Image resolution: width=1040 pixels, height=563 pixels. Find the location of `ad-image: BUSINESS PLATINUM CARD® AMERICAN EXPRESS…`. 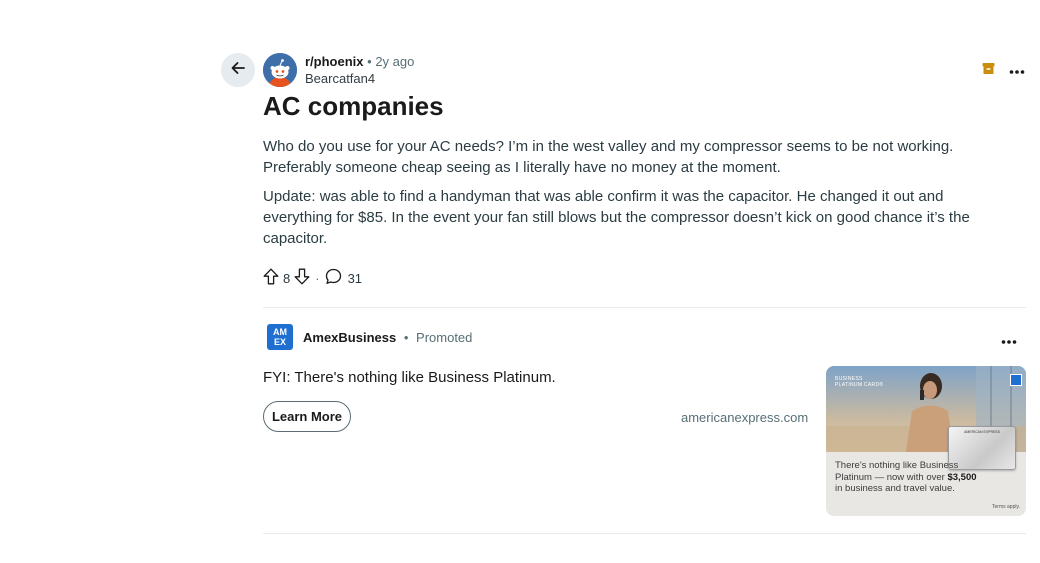

ad-image: BUSINESS PLATINUM CARD® AMERICAN EXPRESS… is located at coordinates (926, 441).